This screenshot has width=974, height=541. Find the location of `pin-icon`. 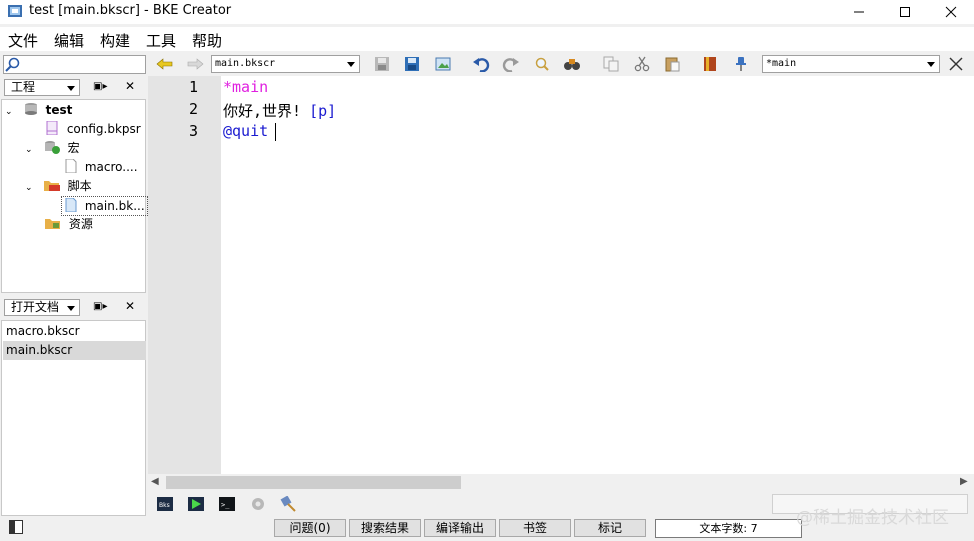

pin-icon is located at coordinates (741, 64).